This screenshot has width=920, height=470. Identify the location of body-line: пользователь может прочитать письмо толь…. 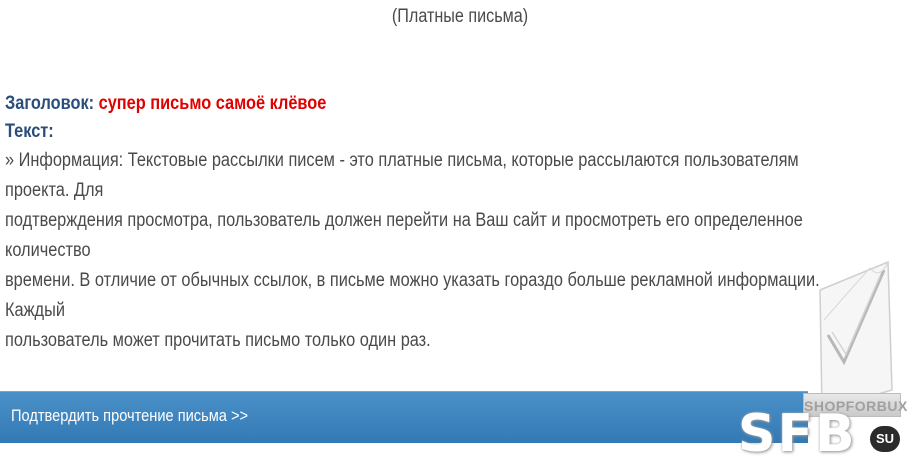
(218, 340).